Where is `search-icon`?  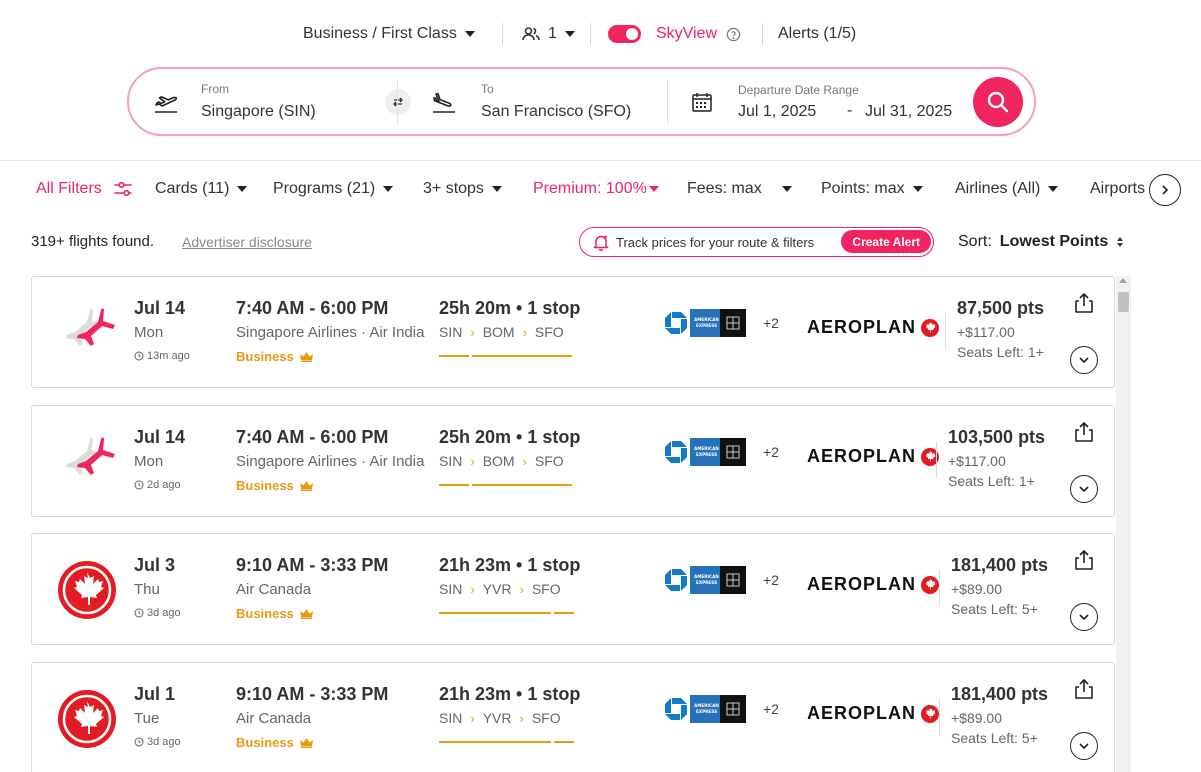
search-icon is located at coordinates (998, 102).